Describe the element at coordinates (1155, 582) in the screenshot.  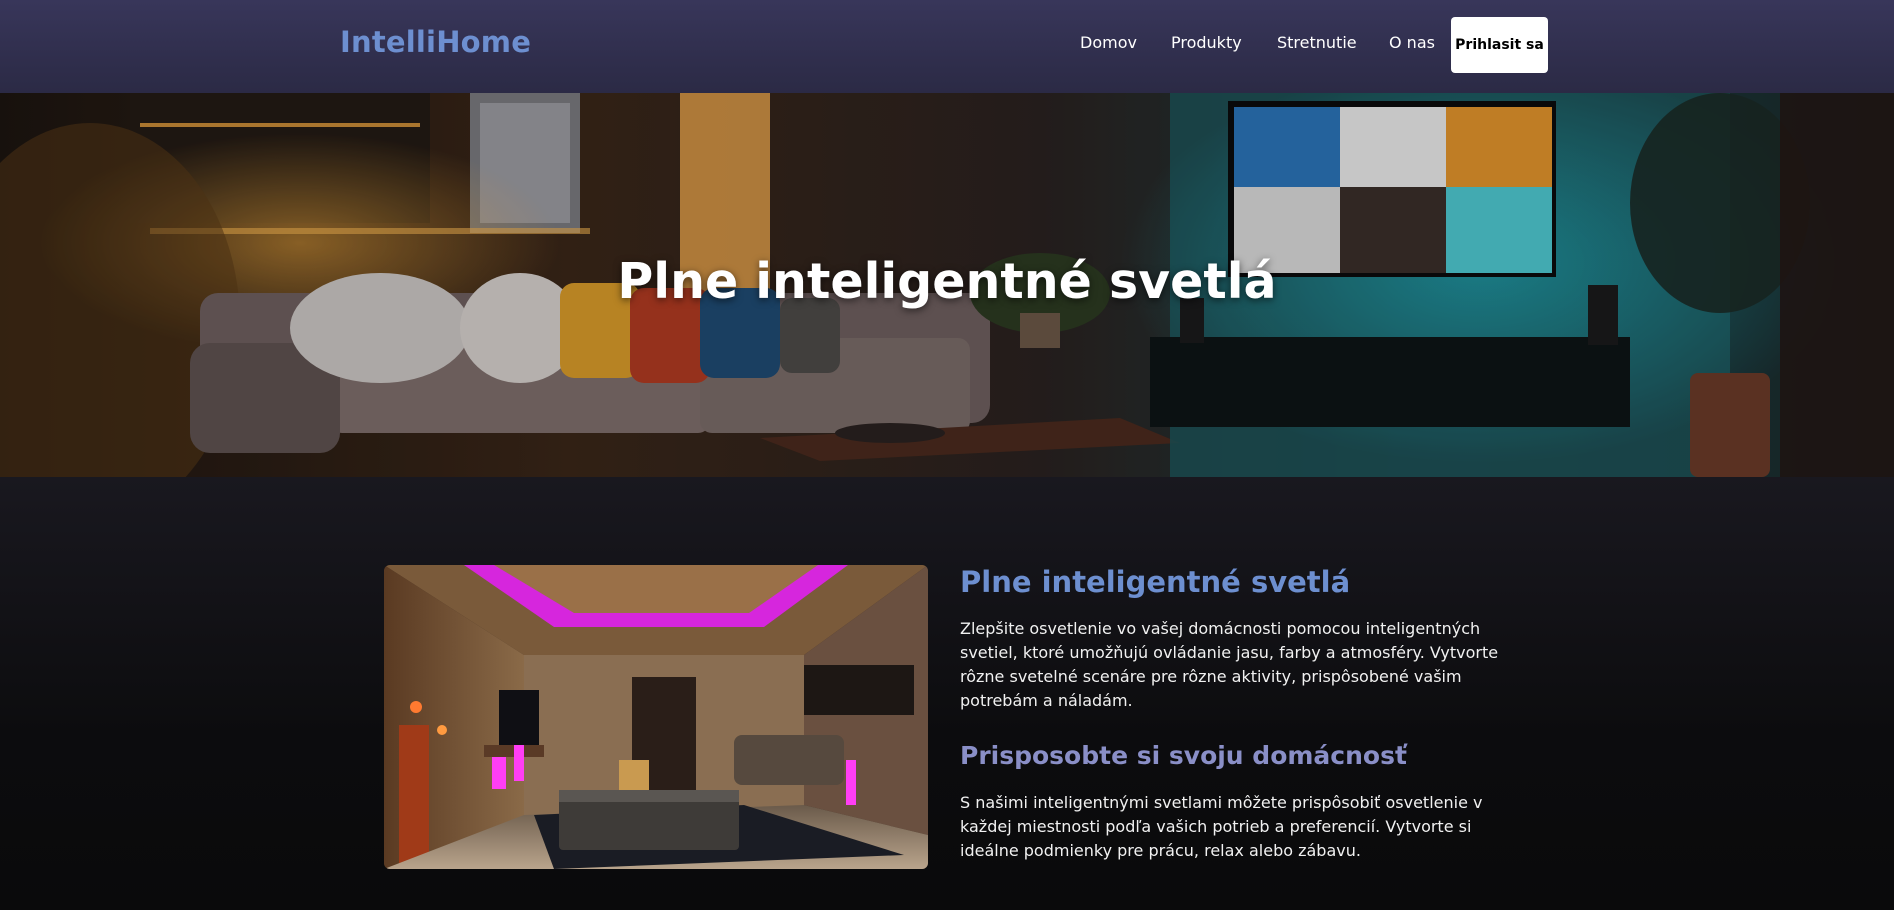
I see `section-title: Plne inteligentné svetlá` at that location.